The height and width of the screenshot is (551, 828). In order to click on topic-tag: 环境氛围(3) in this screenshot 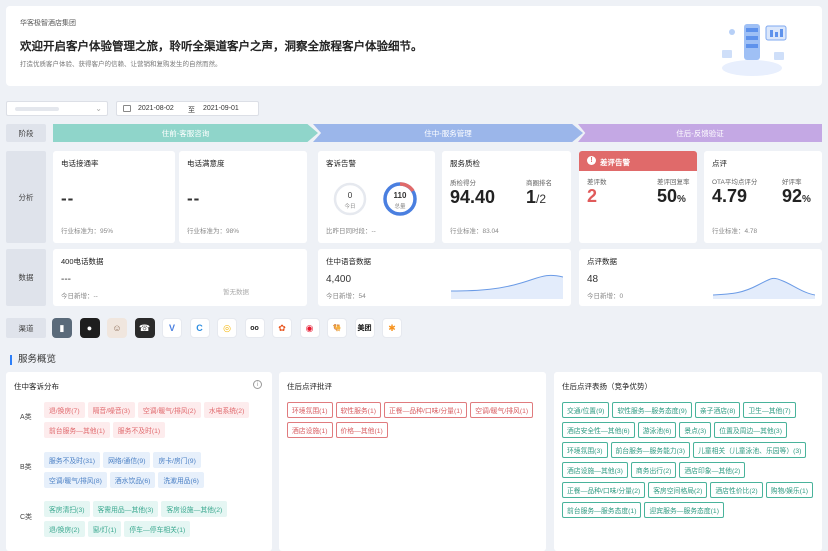, I will do `click(585, 450)`.